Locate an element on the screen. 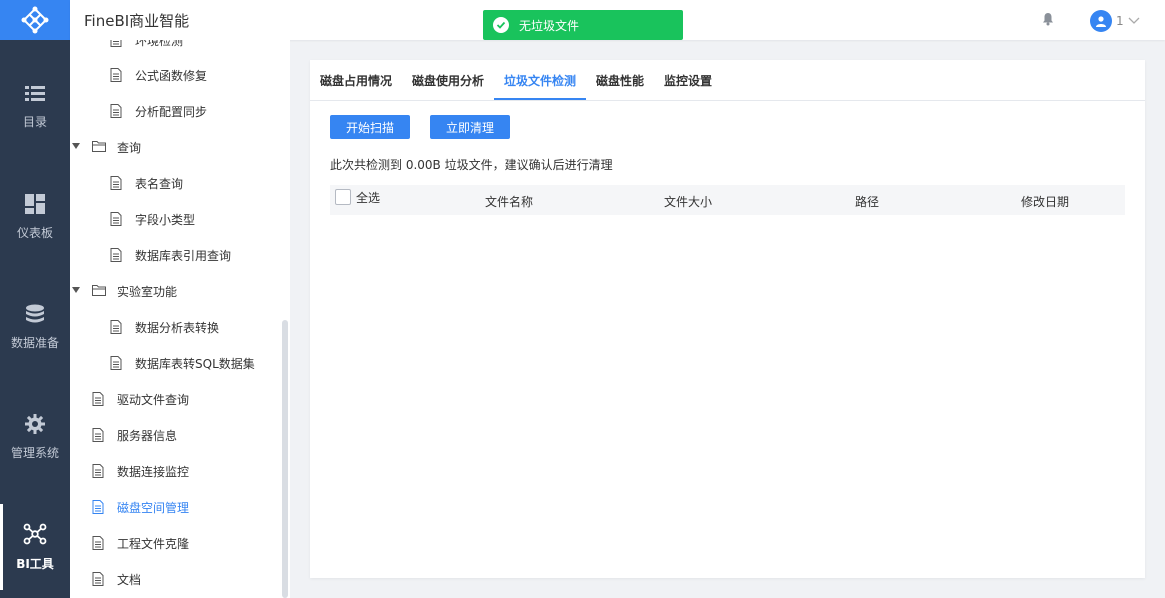 The image size is (1165, 598). logo-icon is located at coordinates (35, 20).